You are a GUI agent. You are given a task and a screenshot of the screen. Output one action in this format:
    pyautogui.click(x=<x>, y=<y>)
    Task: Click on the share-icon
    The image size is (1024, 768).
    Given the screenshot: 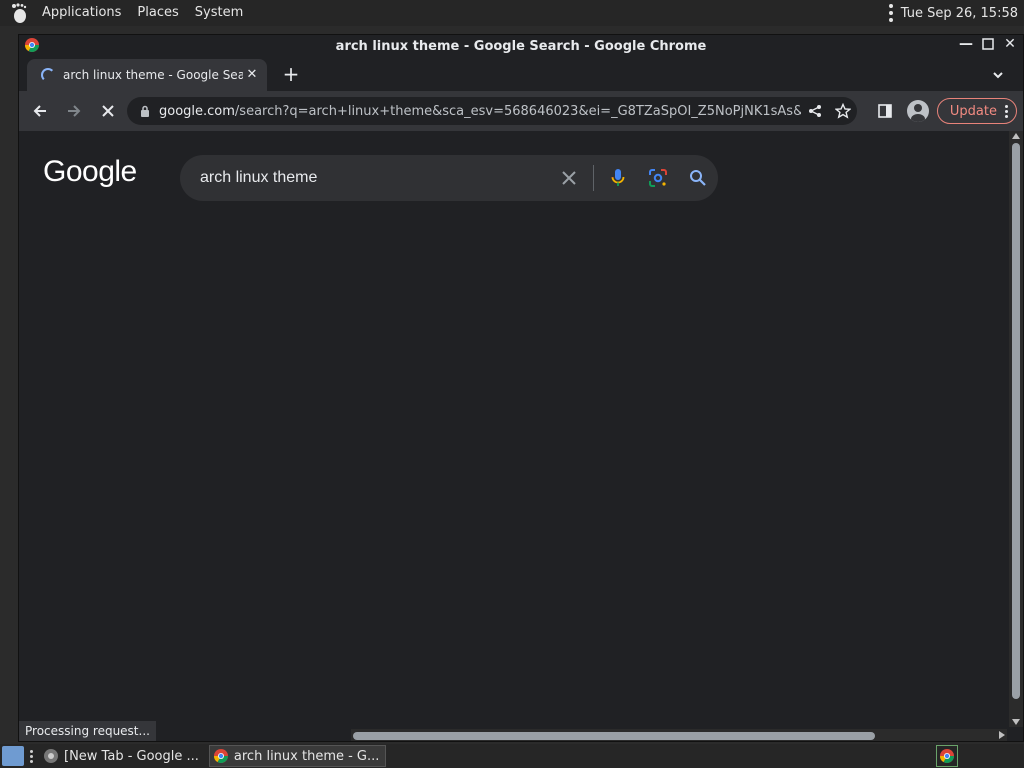 What is the action you would take?
    pyautogui.click(x=815, y=111)
    